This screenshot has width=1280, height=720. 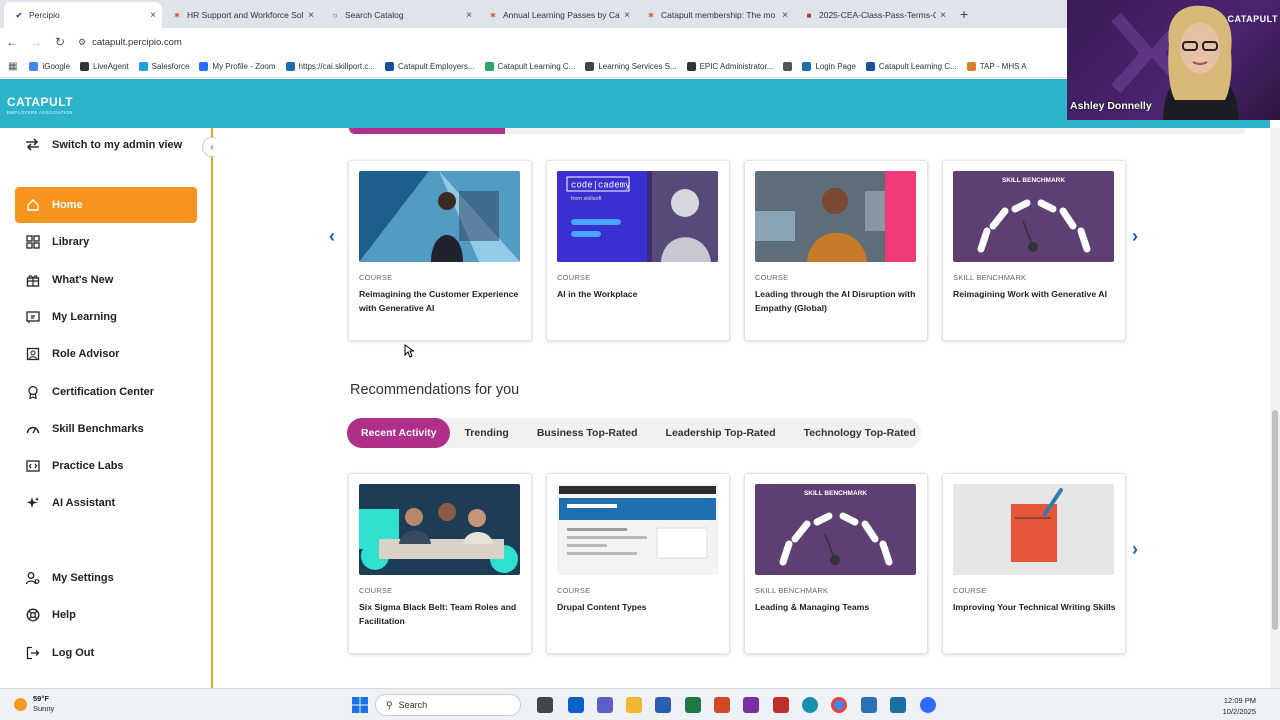 What do you see at coordinates (781, 705) in the screenshot?
I see `acrobat-icon` at bounding box center [781, 705].